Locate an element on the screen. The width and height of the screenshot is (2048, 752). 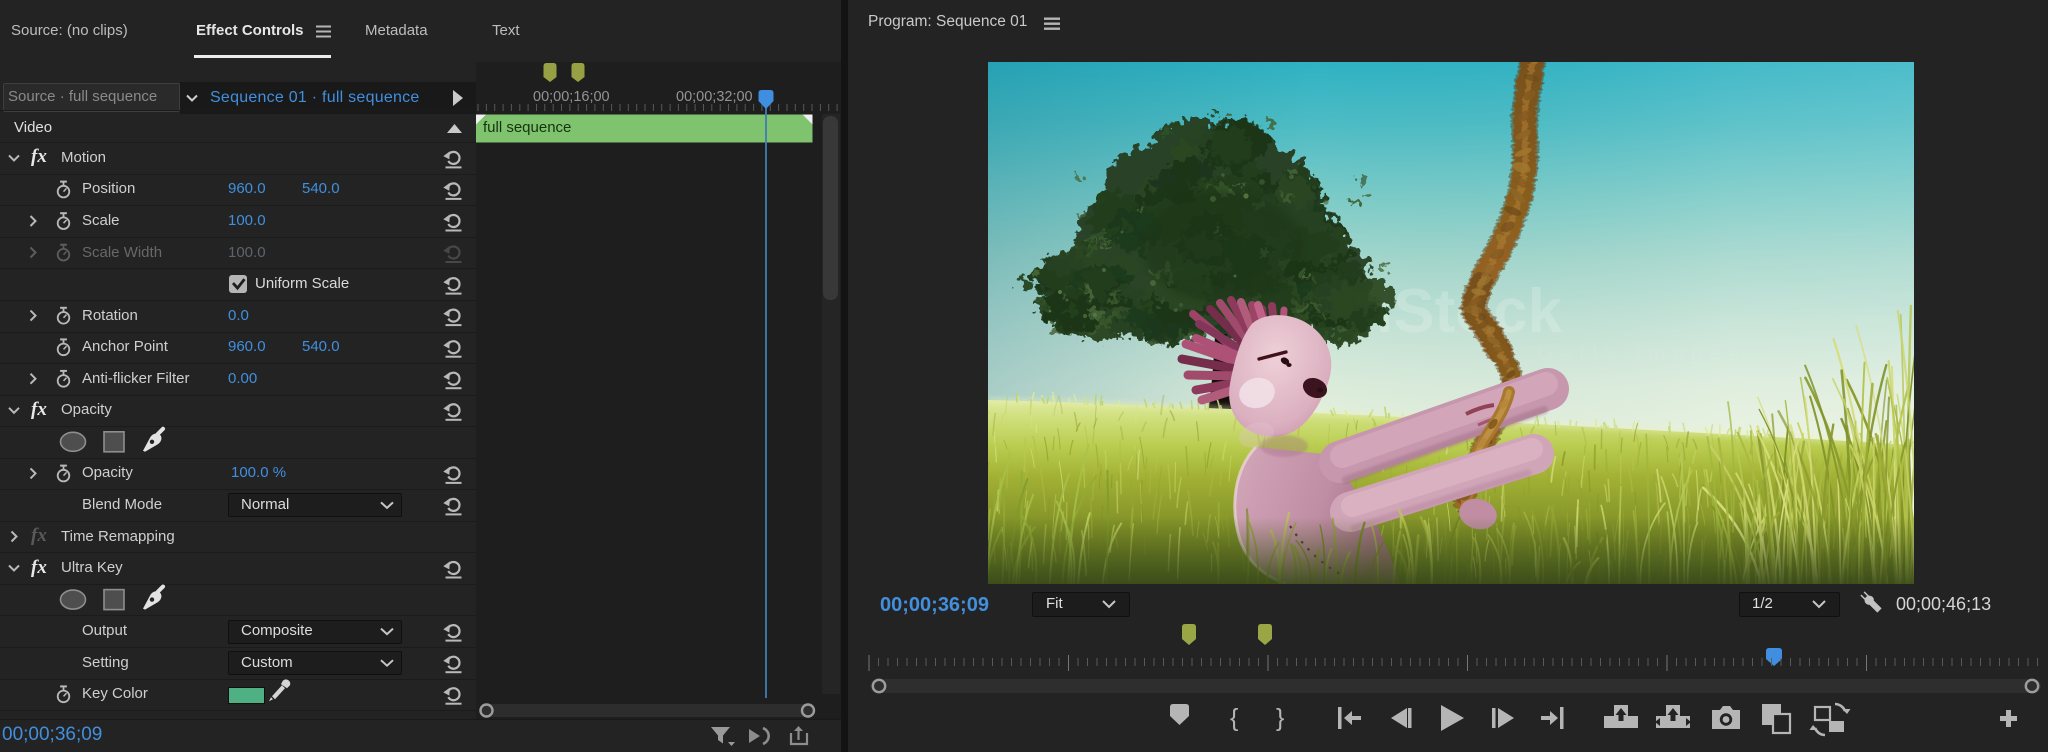
svg-text: by Getty Images is located at coordinates (1617, 353).